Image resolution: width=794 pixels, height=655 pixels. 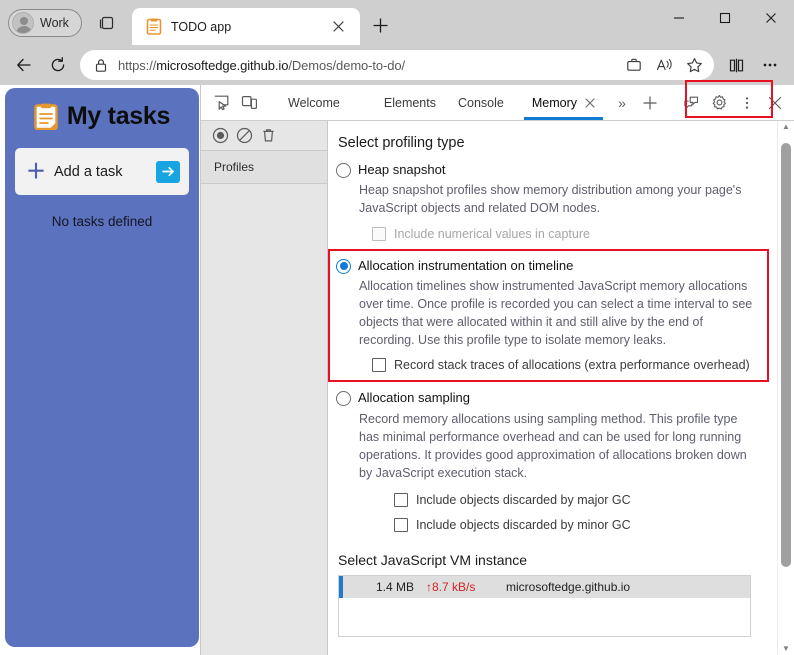 I want to click on reload-icon, so click(x=58, y=65).